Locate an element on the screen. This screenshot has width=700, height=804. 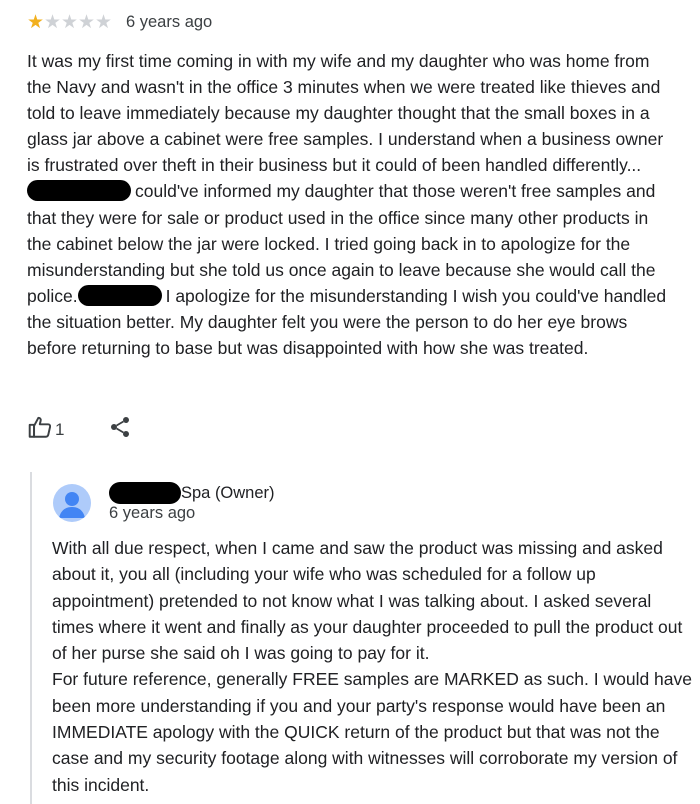
share-button is located at coordinates (120, 429).